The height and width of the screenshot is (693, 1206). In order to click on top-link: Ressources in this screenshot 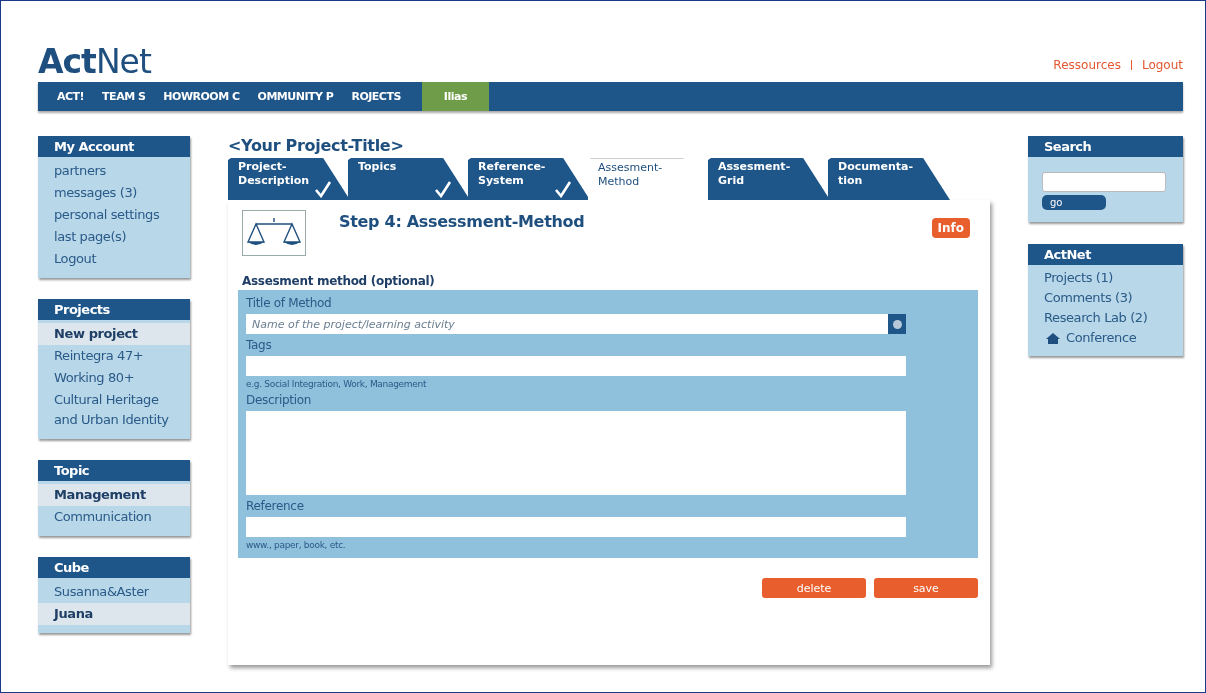, I will do `click(1087, 65)`.